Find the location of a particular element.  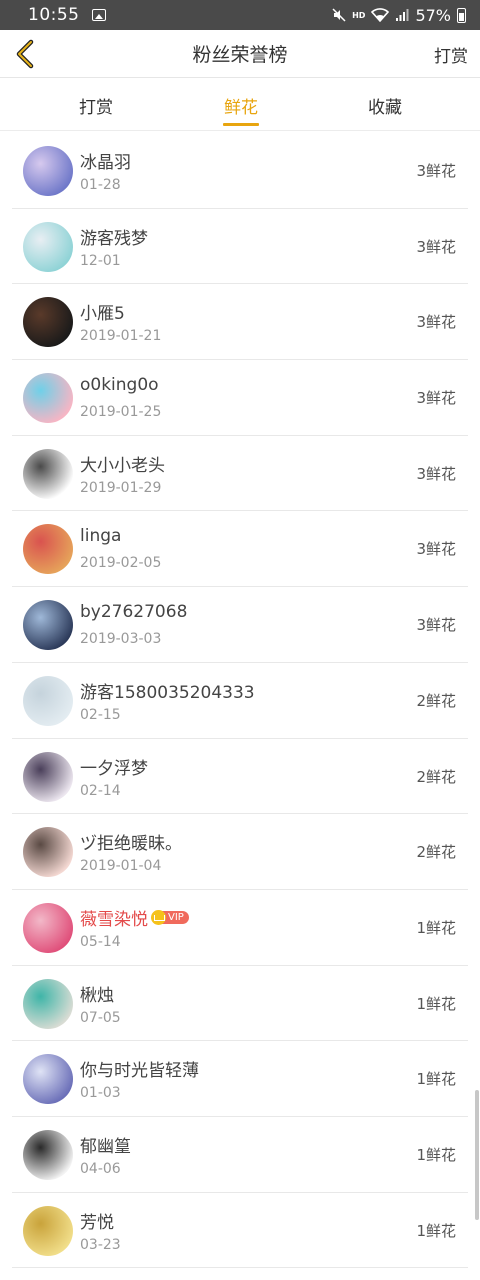

name-line: linga is located at coordinates (100, 536).